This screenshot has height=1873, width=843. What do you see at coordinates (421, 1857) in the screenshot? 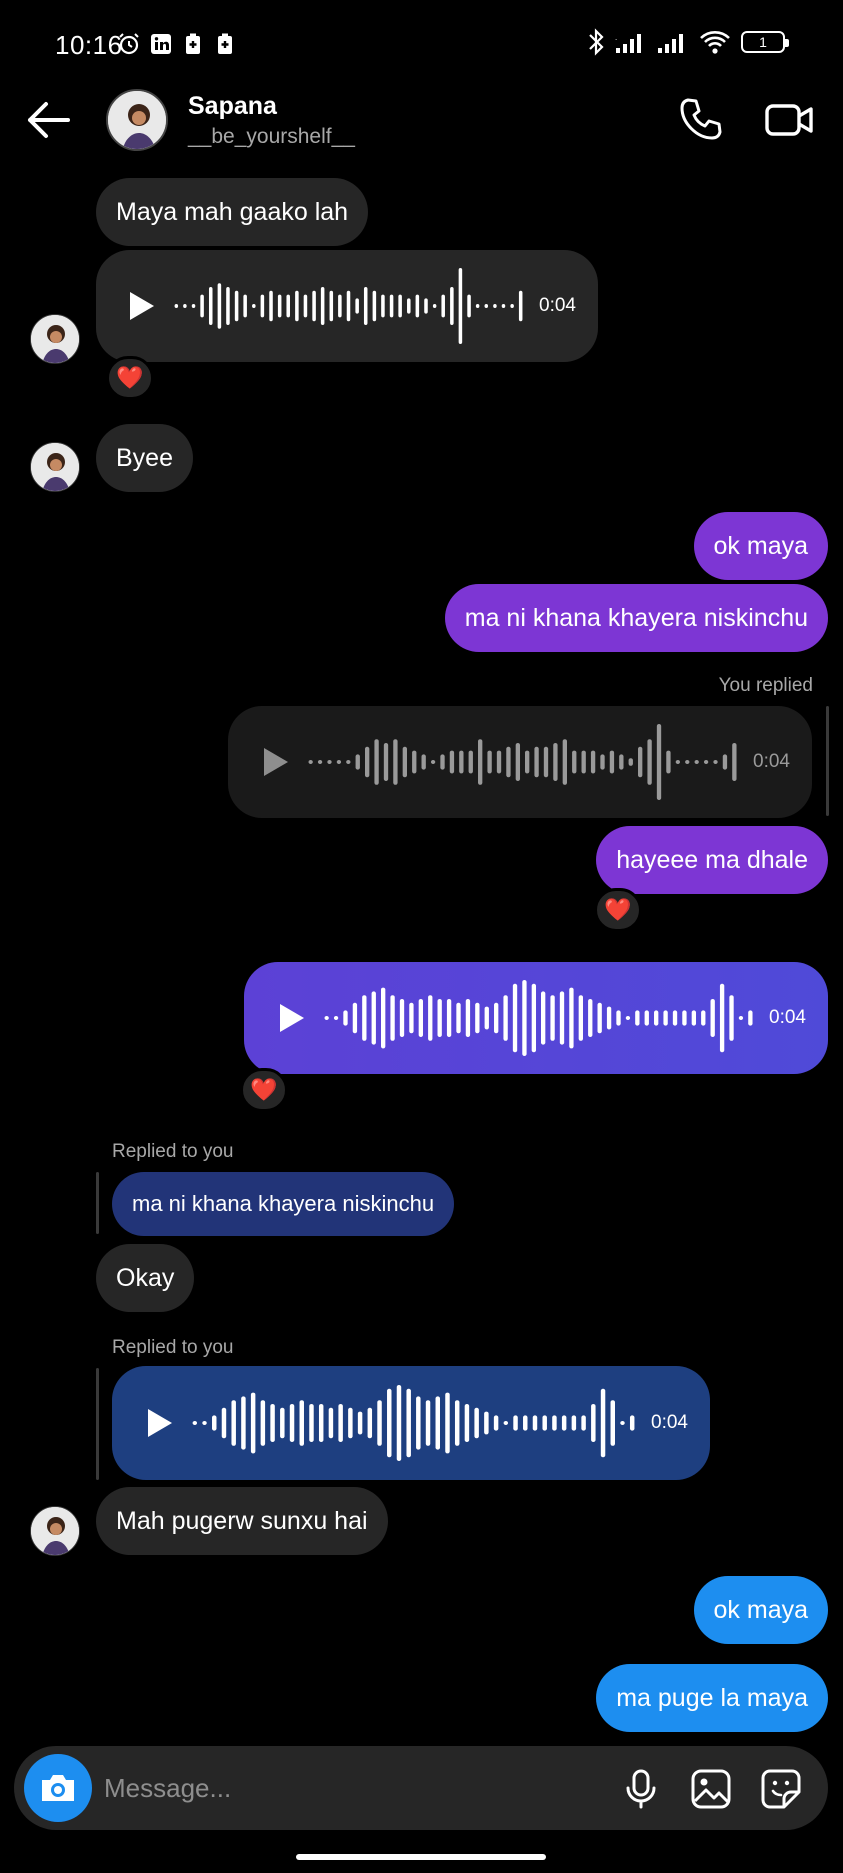
I see `home-indicator` at bounding box center [421, 1857].